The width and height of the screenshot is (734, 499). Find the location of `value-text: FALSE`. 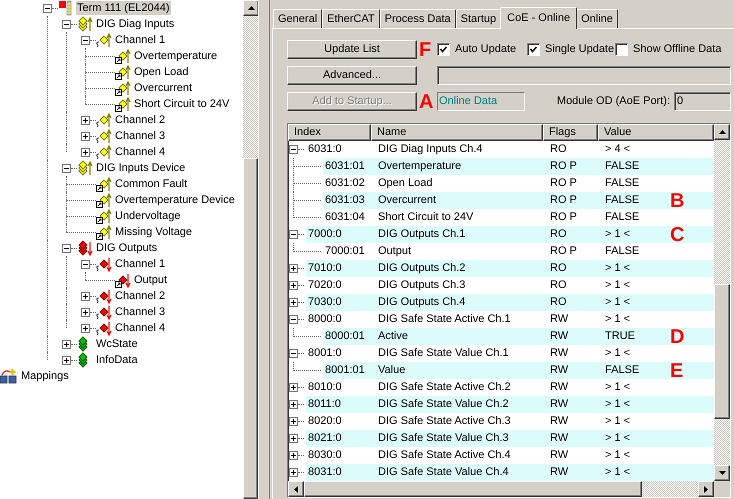

value-text: FALSE is located at coordinates (622, 218).